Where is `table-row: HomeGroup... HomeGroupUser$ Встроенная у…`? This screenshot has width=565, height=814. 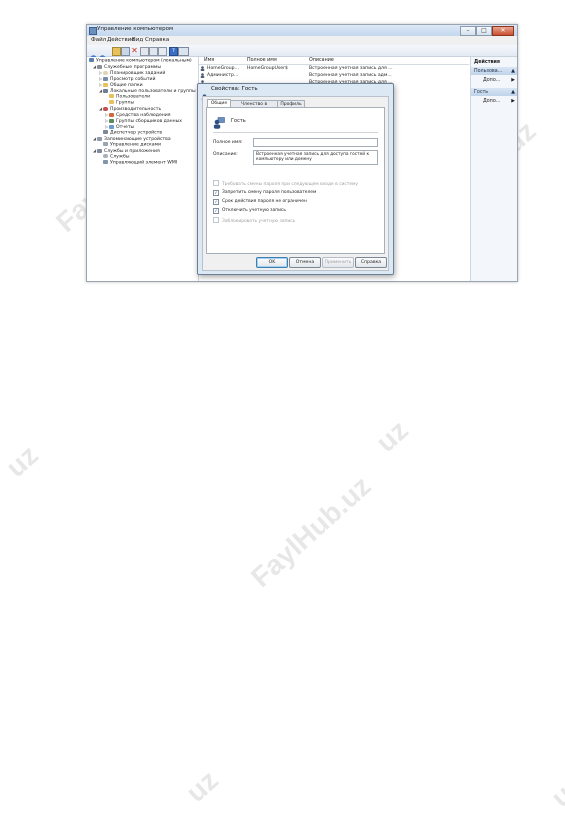
table-row: HomeGroup... HomeGroupUser$ Встроенная у… is located at coordinates (334, 68).